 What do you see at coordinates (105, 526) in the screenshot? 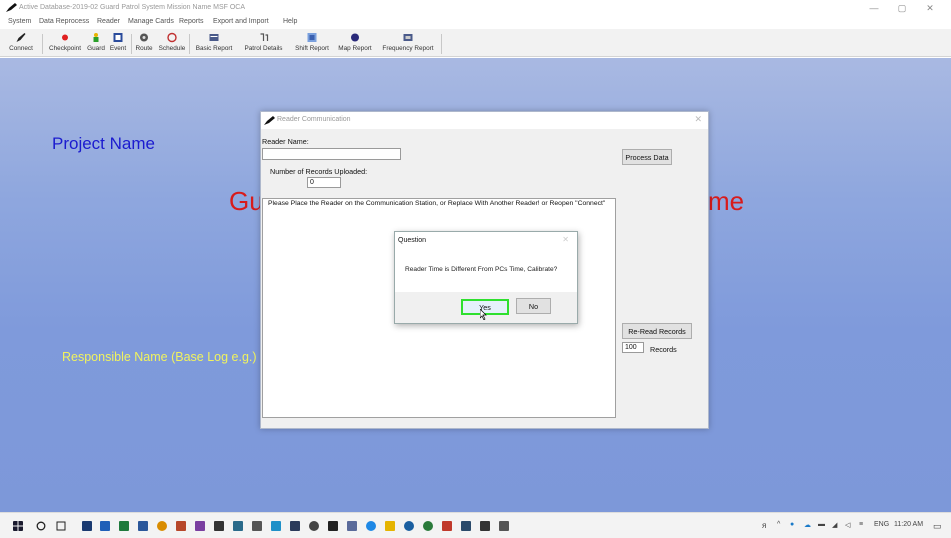
I see `outlook-icon` at bounding box center [105, 526].